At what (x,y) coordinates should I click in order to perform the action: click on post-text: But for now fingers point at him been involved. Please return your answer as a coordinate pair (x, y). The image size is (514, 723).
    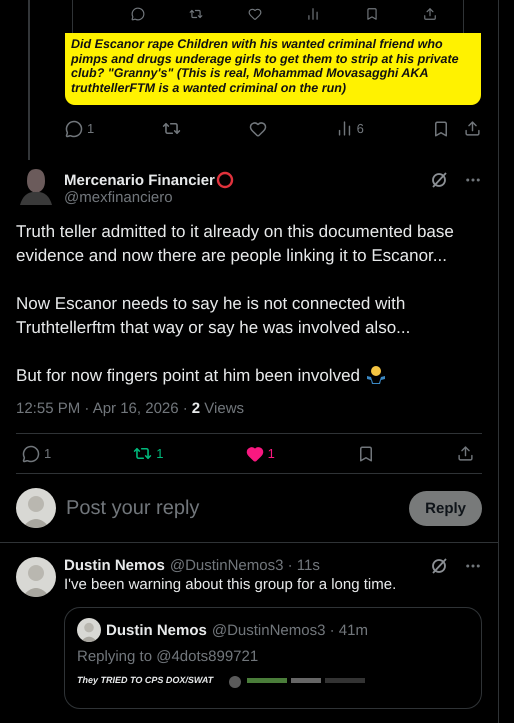
    Looking at the image, I should click on (249, 376).